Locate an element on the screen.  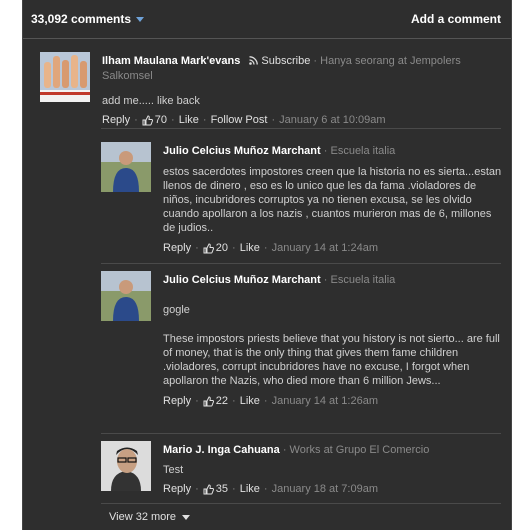
commenter-info: Works at Grupo El Comercio is located at coordinates (359, 450).